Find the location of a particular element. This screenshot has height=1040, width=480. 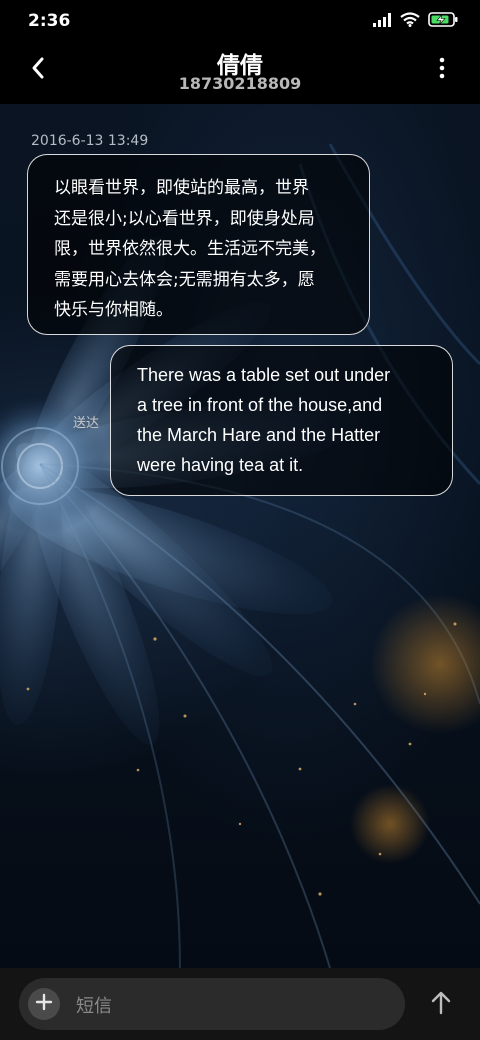

status-bar: 2:36 is located at coordinates (240, 21).